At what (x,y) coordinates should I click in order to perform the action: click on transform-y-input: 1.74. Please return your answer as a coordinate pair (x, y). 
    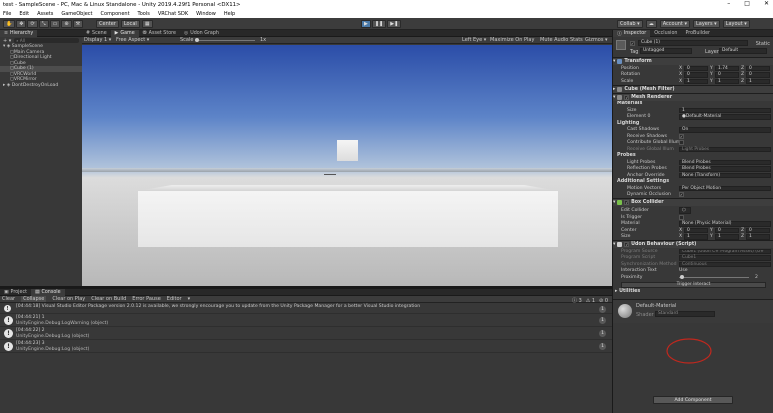
    Looking at the image, I should click on (727, 68).